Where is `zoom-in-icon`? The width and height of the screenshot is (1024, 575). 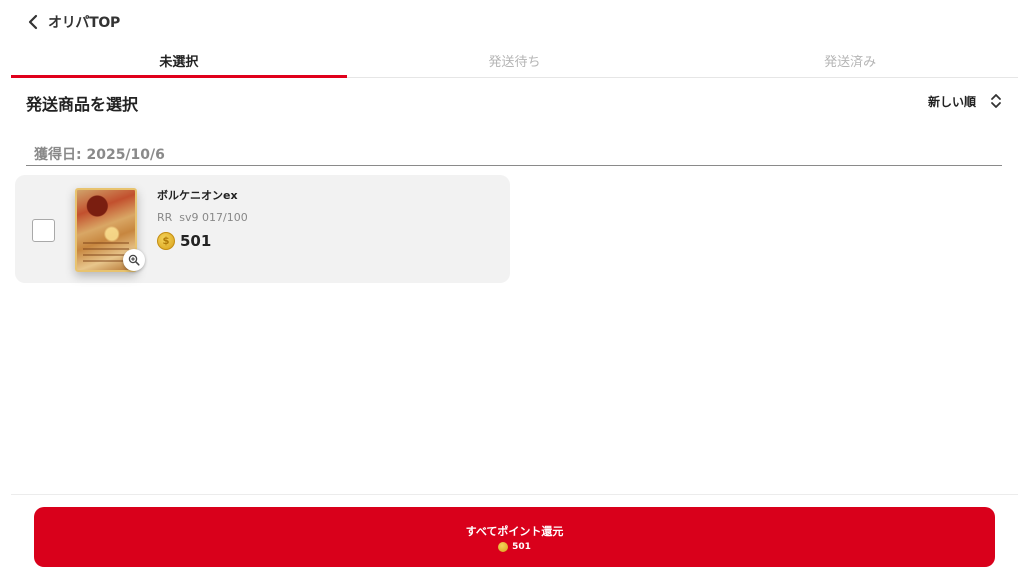 zoom-in-icon is located at coordinates (134, 260).